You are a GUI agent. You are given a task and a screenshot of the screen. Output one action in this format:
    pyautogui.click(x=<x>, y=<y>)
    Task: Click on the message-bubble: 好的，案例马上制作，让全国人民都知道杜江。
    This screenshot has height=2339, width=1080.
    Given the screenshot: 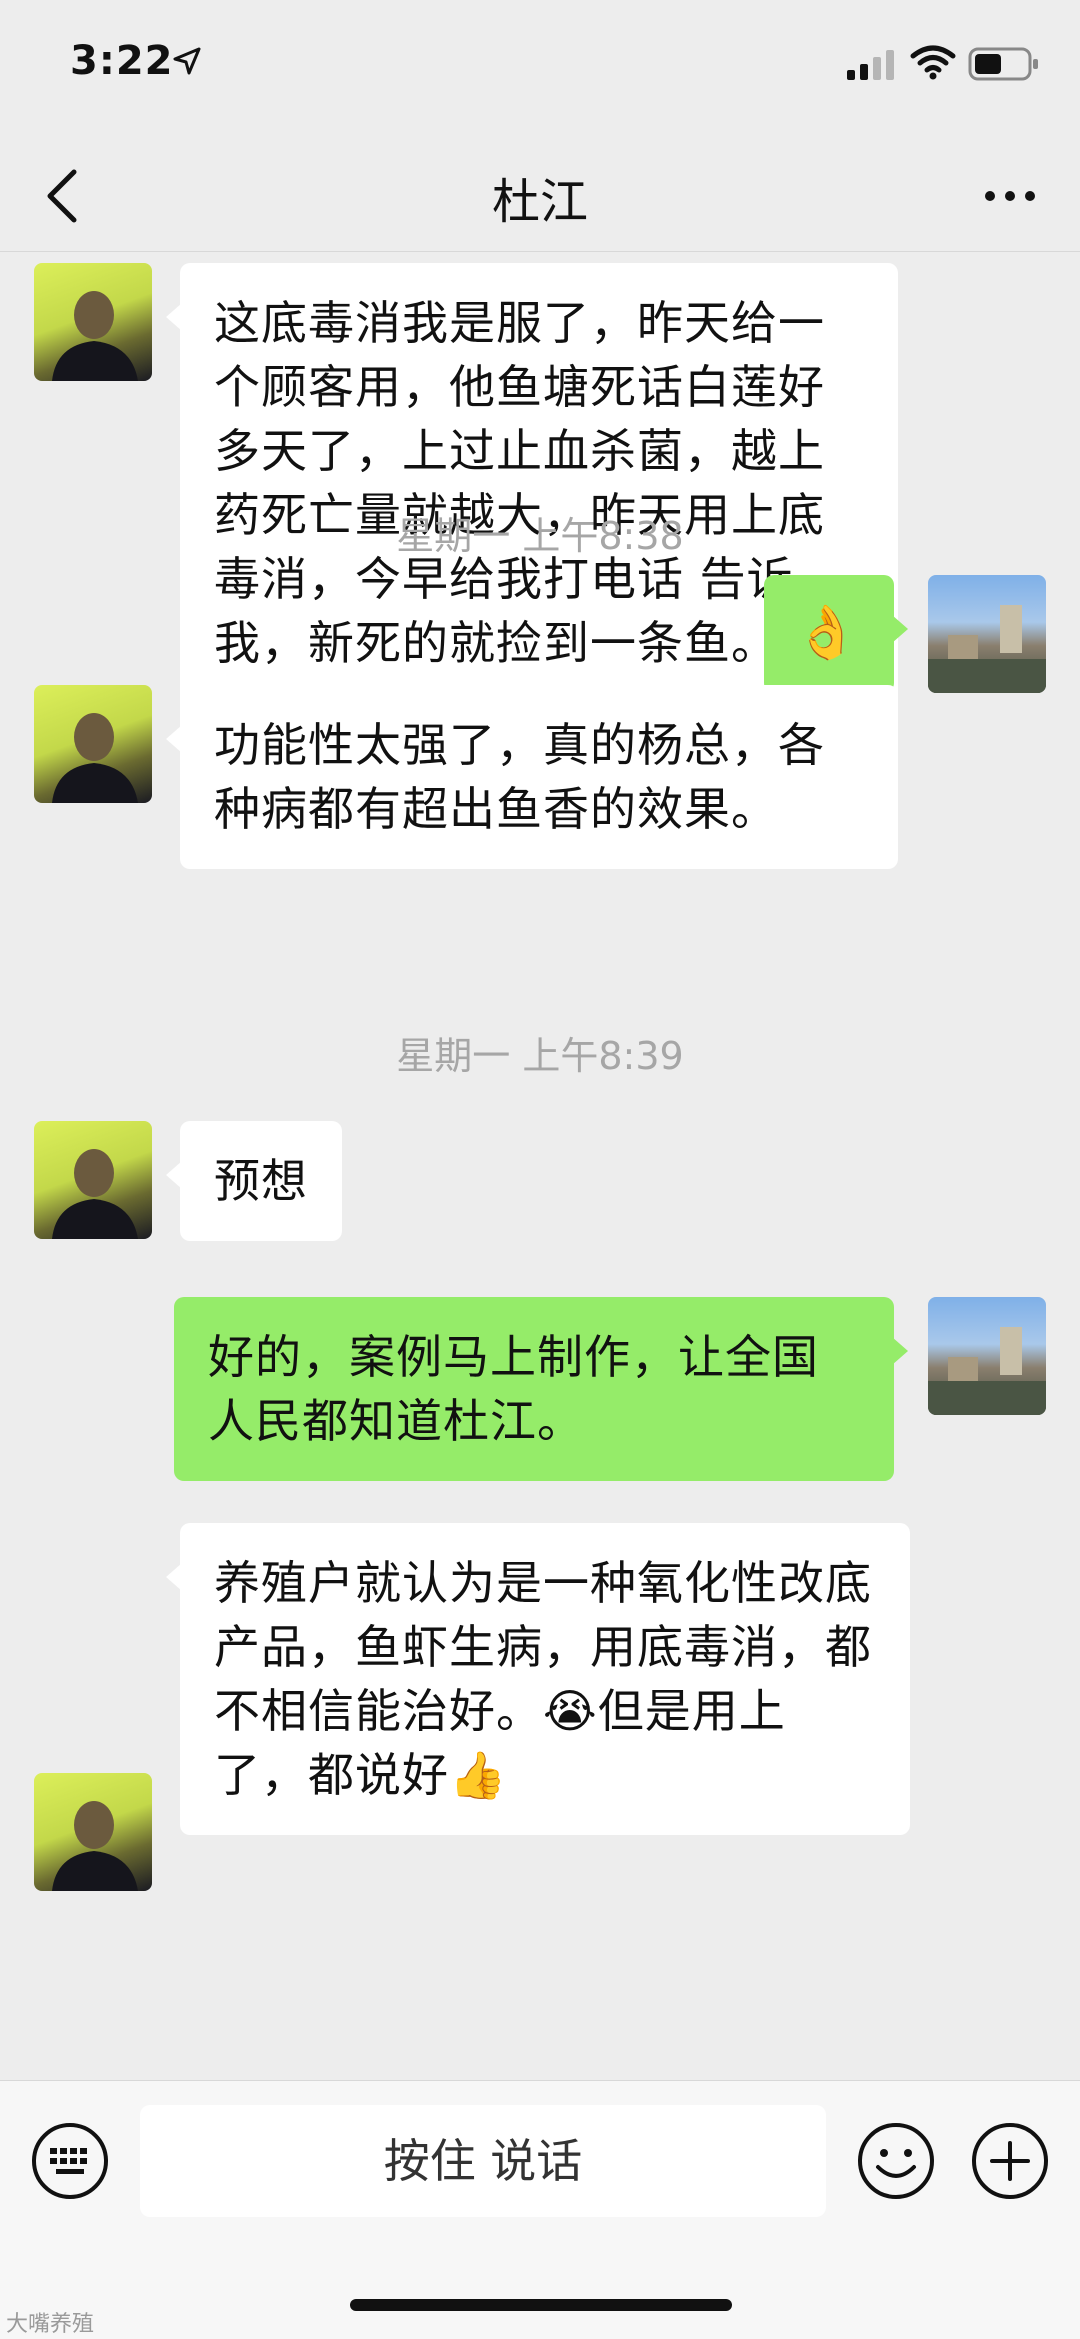 What is the action you would take?
    pyautogui.click(x=541, y=1389)
    